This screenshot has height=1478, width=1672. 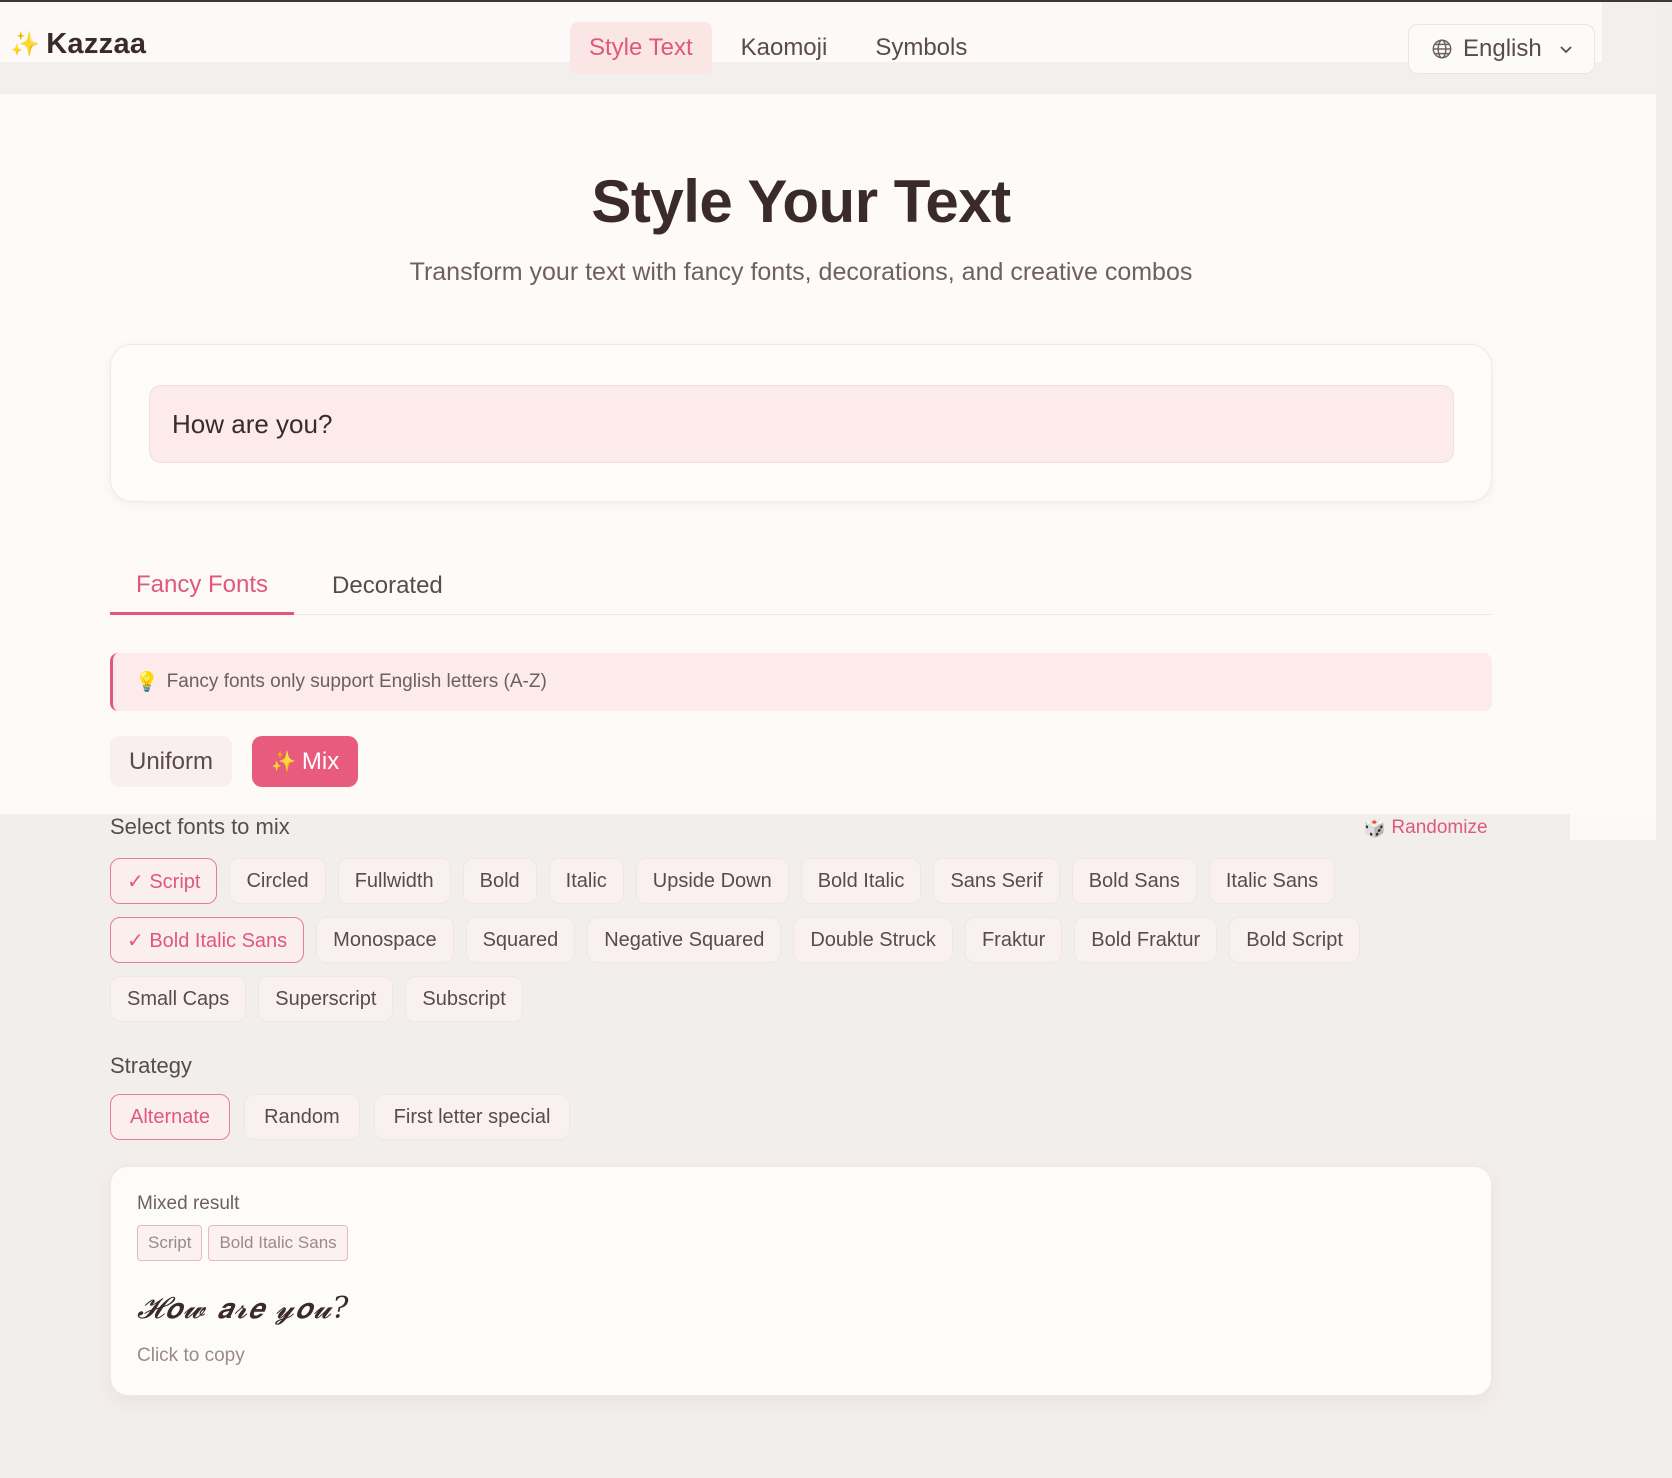 I want to click on chevron-down-icon, so click(x=1566, y=50).